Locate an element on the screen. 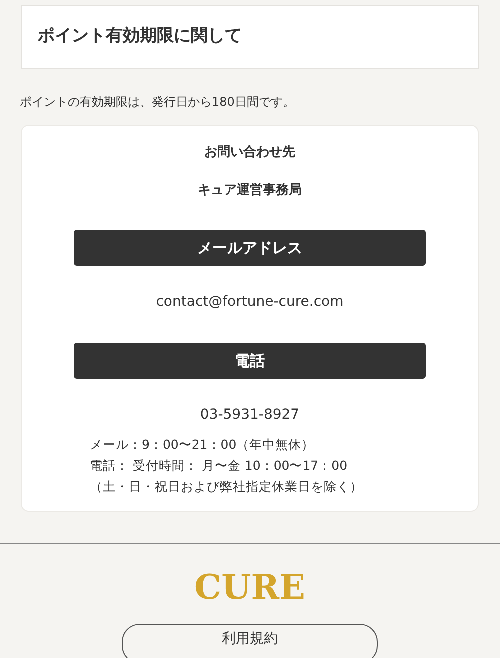 This screenshot has height=658, width=500. contact-value: contact@fortune-cure.com is located at coordinates (250, 302).